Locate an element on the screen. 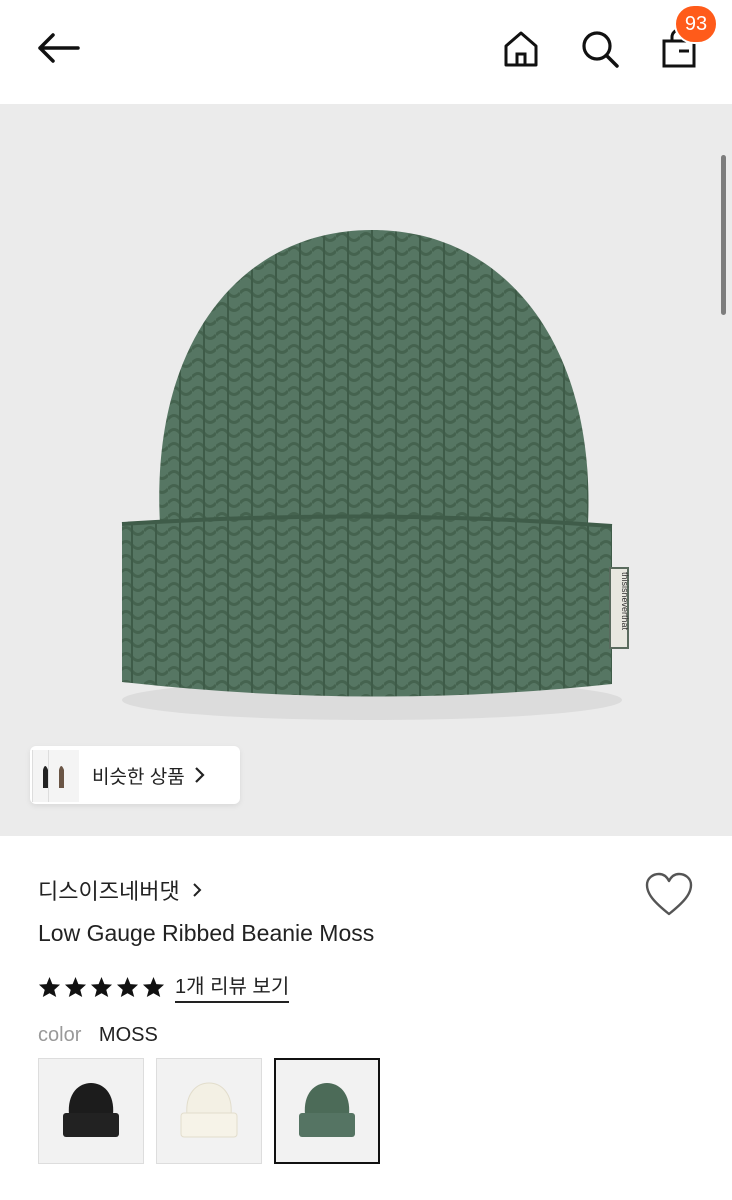  product-title: Low Gauge Ribbed Beanie Moss is located at coordinates (206, 933).